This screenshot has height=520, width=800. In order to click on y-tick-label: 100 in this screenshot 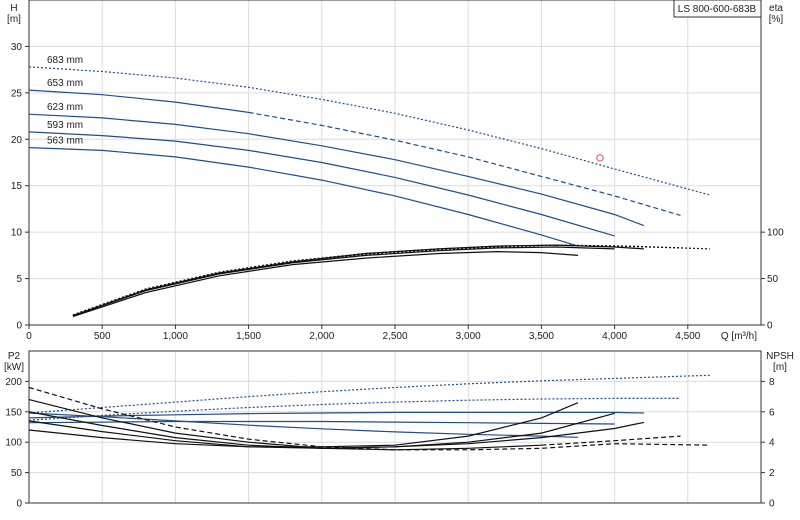, I will do `click(13, 443)`.